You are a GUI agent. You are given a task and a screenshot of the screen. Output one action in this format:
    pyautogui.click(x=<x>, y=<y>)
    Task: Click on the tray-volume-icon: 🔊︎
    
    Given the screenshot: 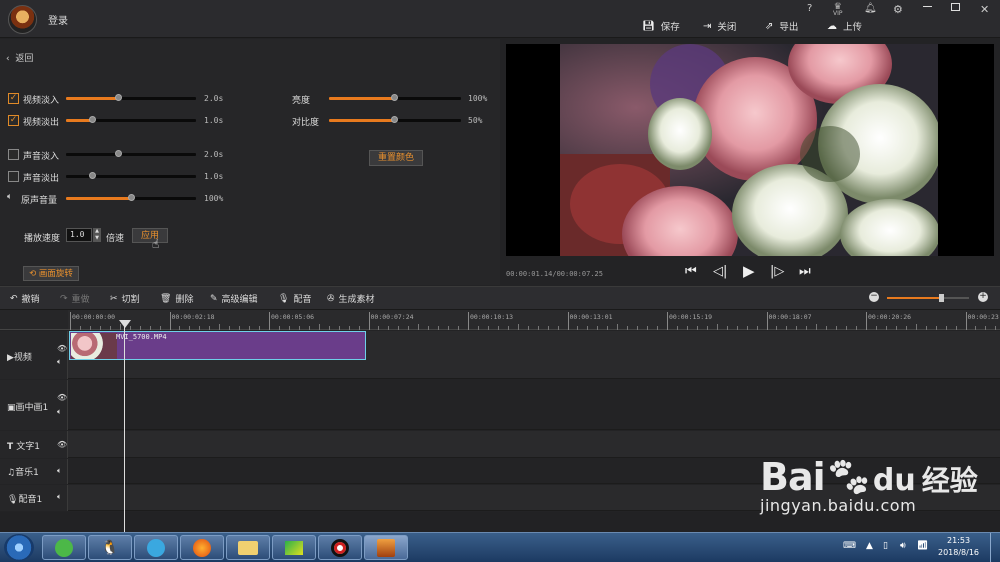 What is the action you would take?
    pyautogui.click(x=903, y=546)
    